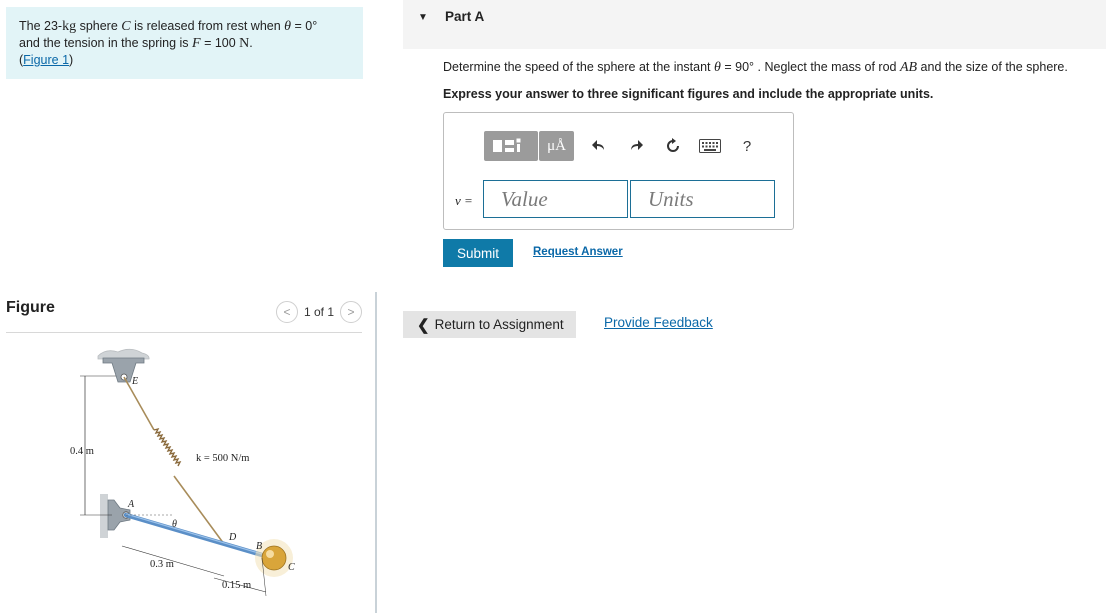  I want to click on figure-header: Figure < 1 of 1 >, so click(184, 315).